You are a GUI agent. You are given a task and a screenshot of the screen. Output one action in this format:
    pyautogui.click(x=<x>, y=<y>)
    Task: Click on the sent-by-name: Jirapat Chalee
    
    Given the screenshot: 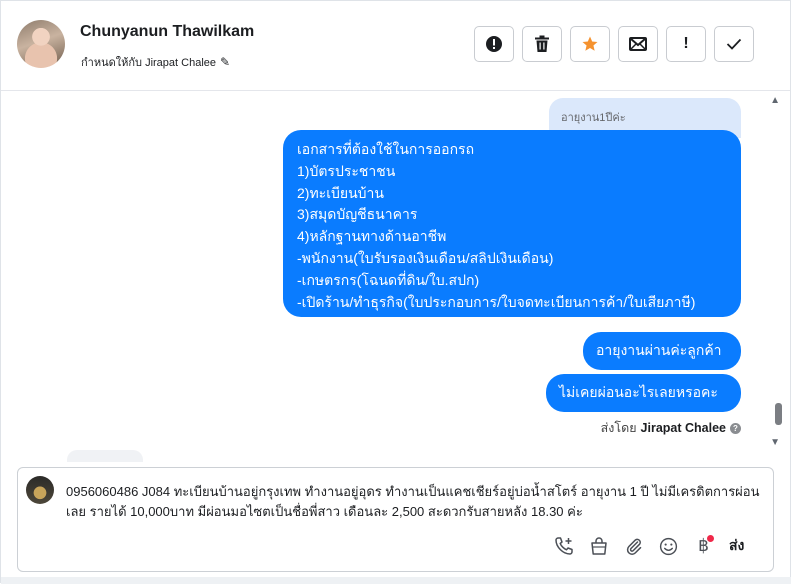 What is the action you would take?
    pyautogui.click(x=683, y=428)
    